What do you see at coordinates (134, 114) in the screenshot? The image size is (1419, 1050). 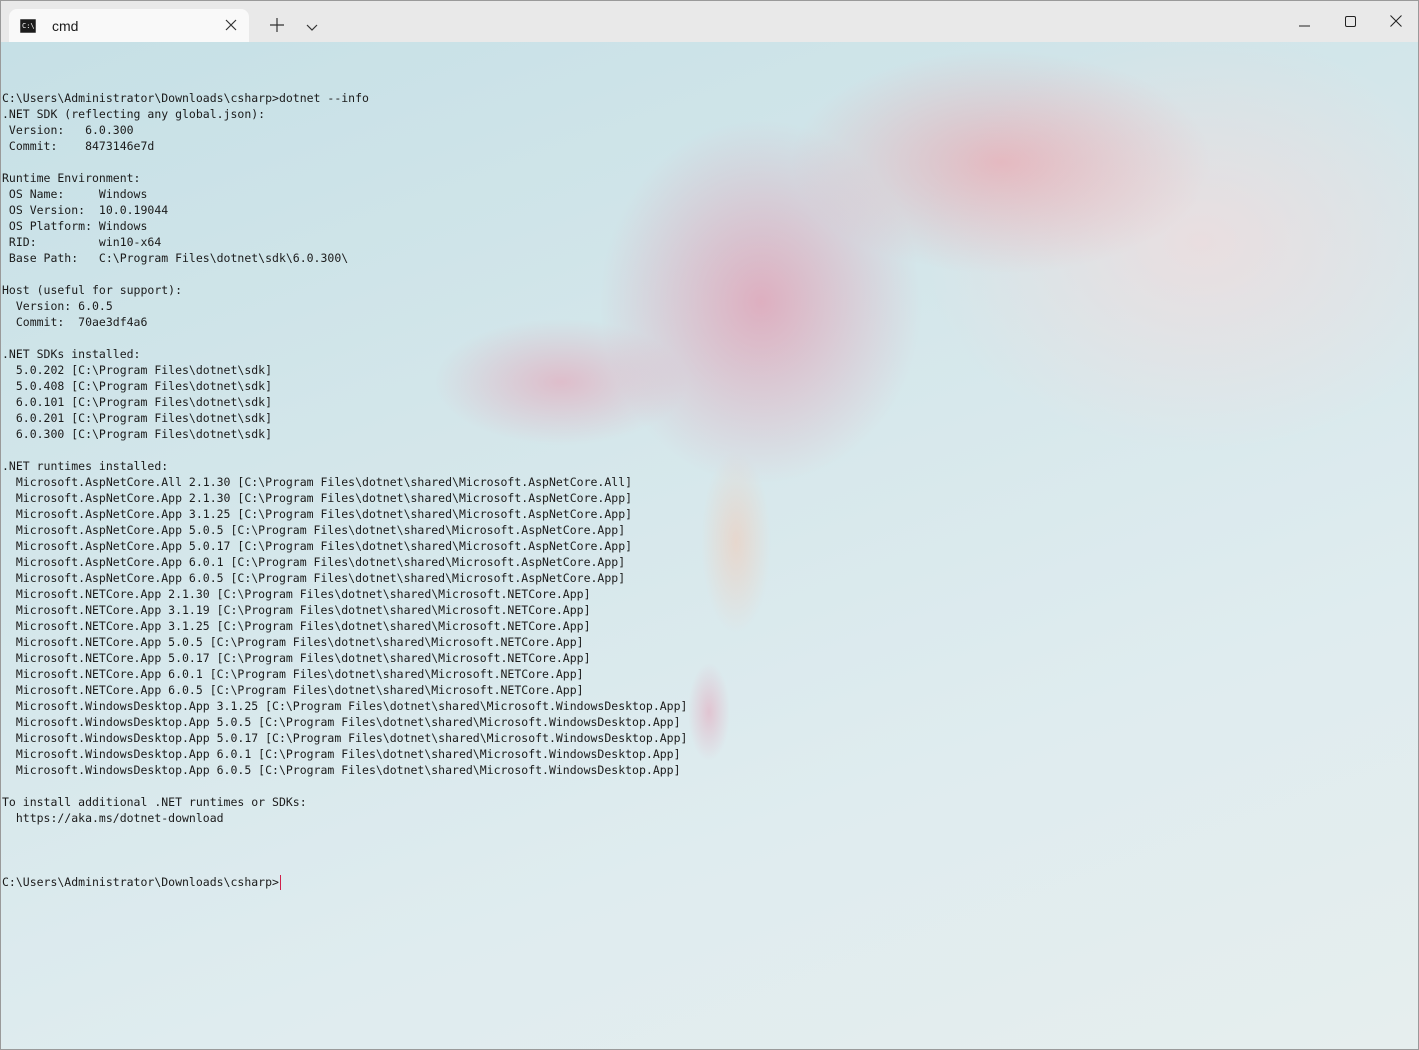 I see `console-line: .NET SDK (reflecting any global.json):` at bounding box center [134, 114].